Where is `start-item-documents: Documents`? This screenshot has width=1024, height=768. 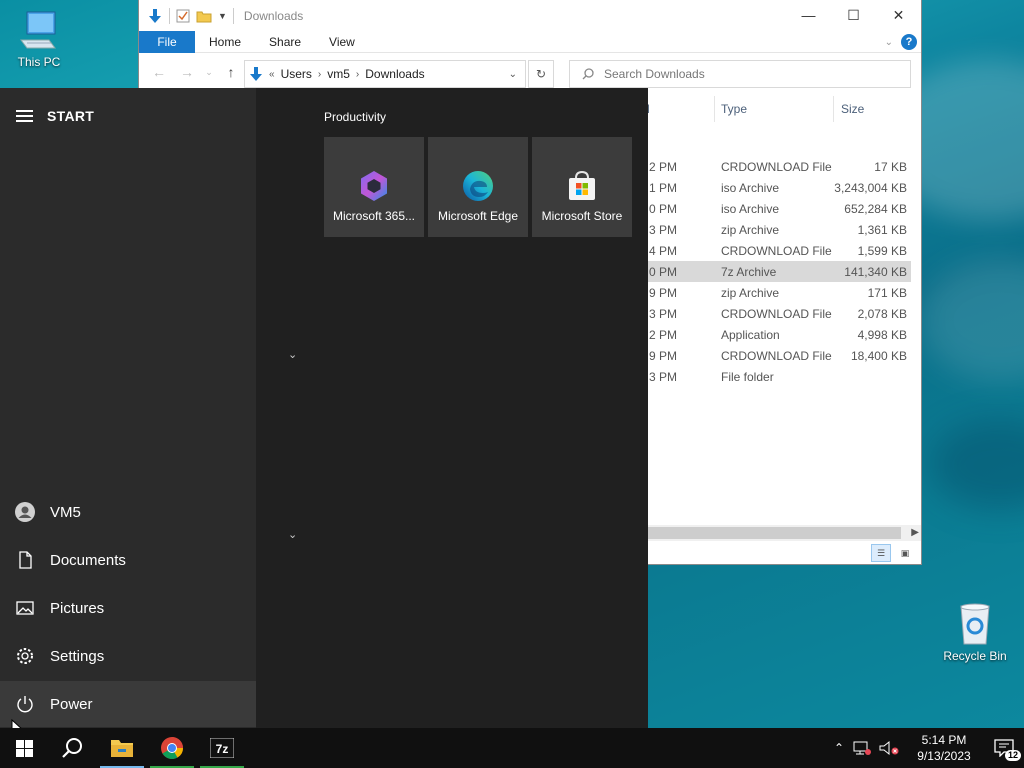 start-item-documents: Documents is located at coordinates (128, 560).